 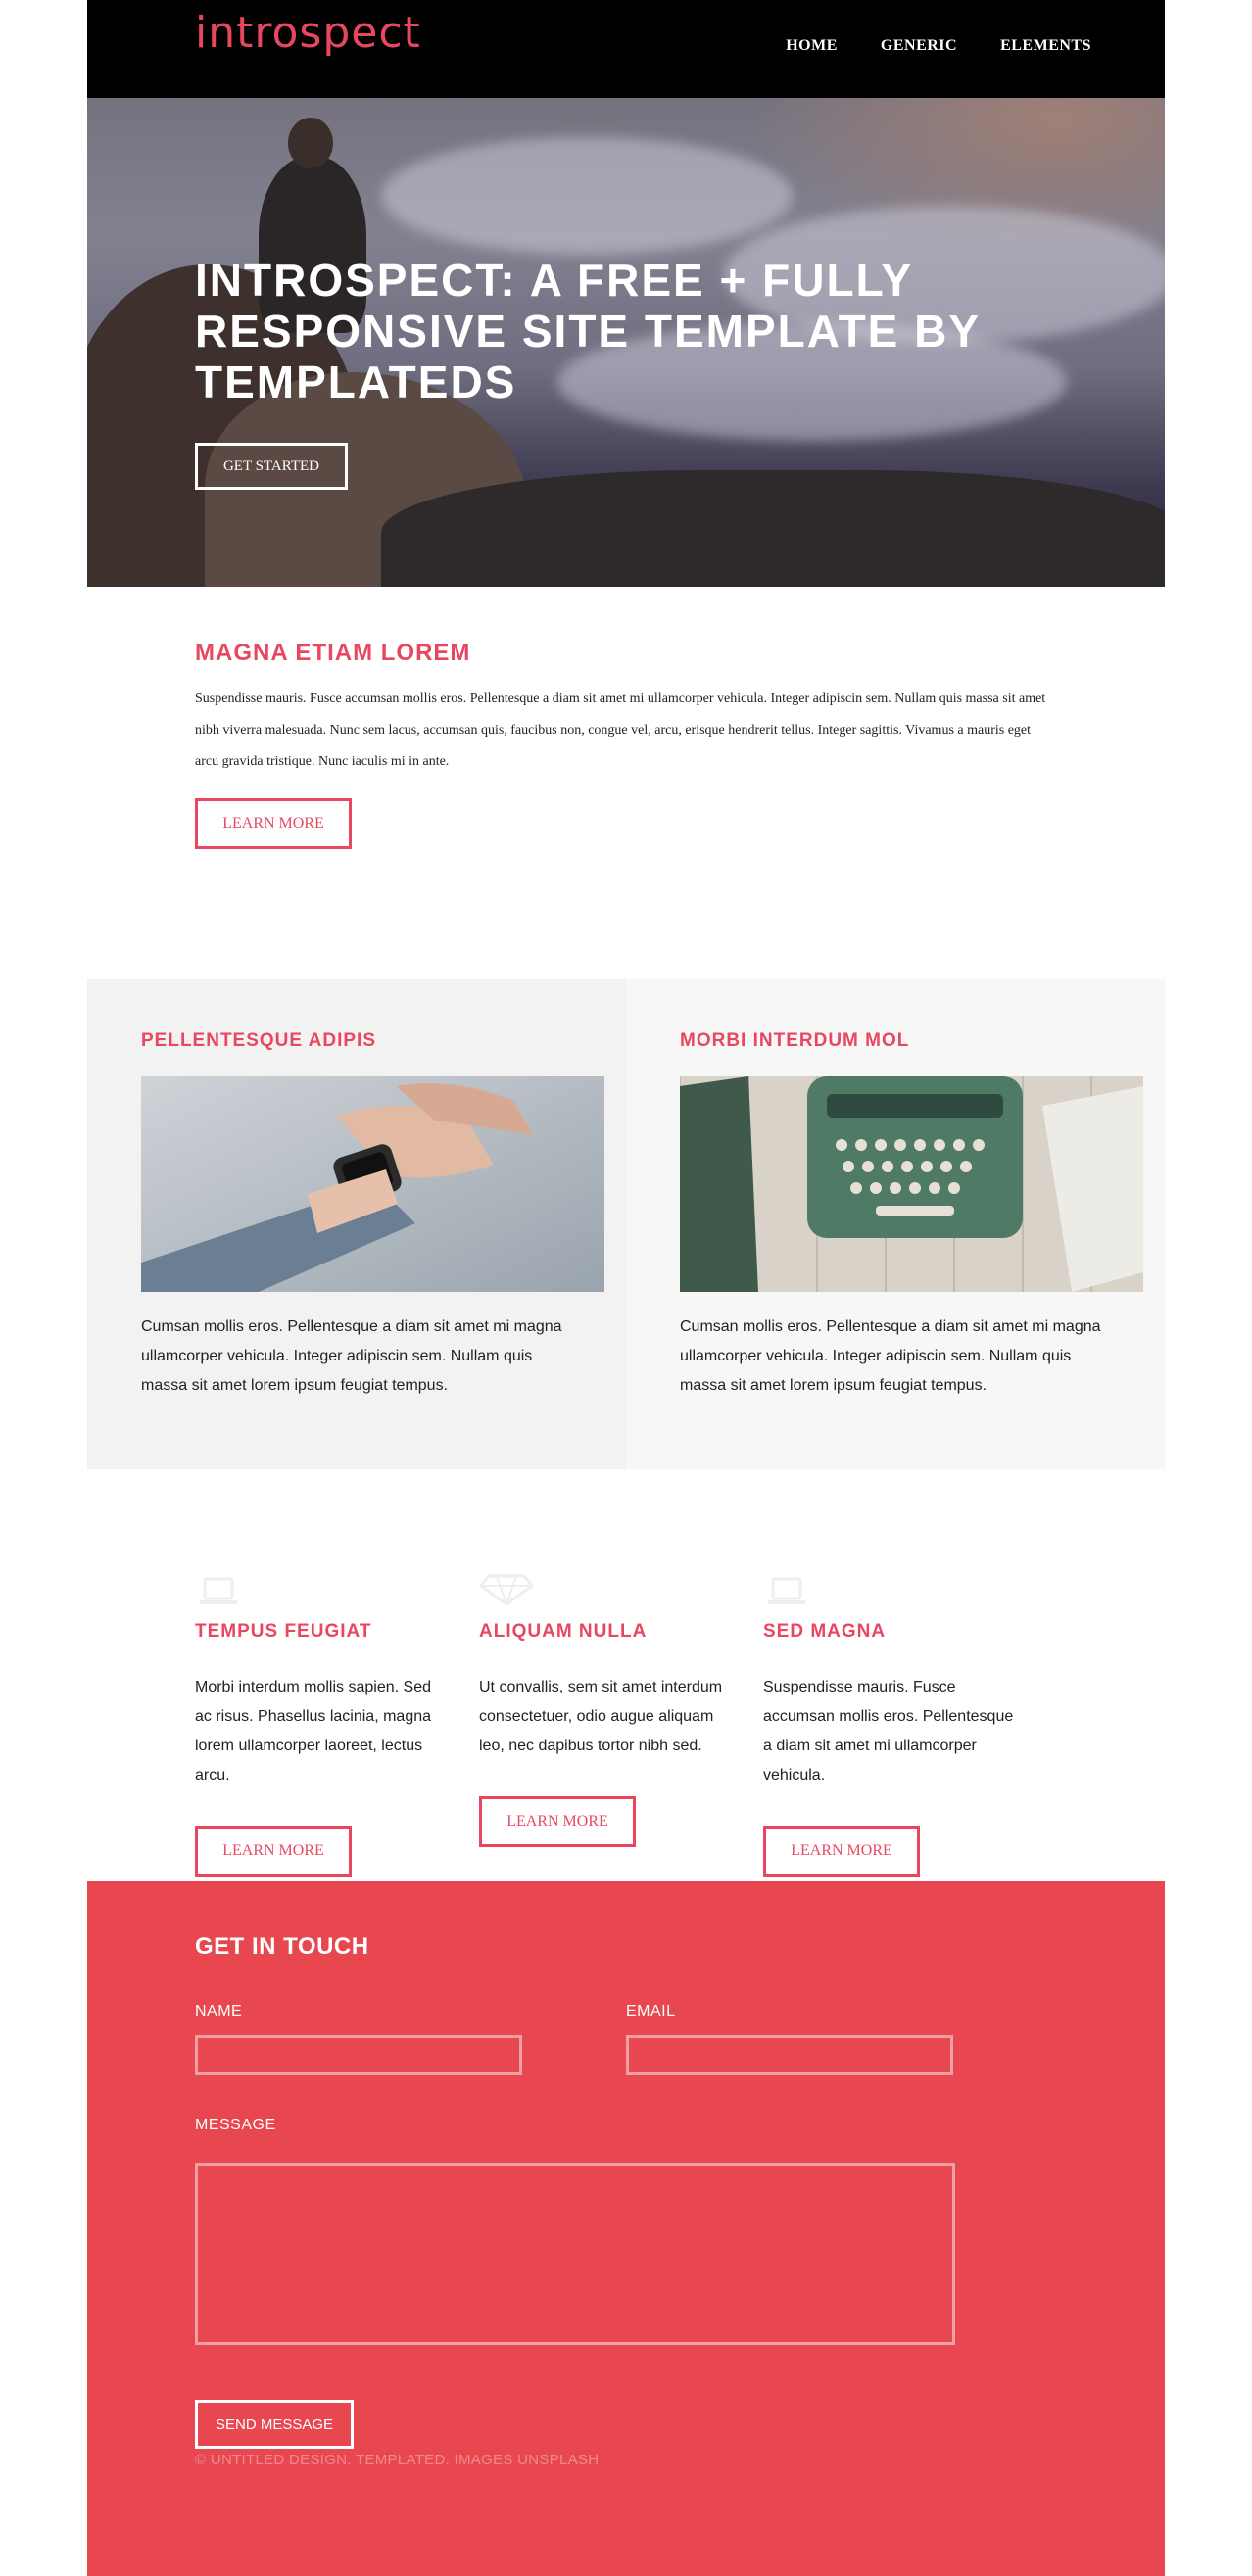 I want to click on typewriter-illustration, so click(x=912, y=1184).